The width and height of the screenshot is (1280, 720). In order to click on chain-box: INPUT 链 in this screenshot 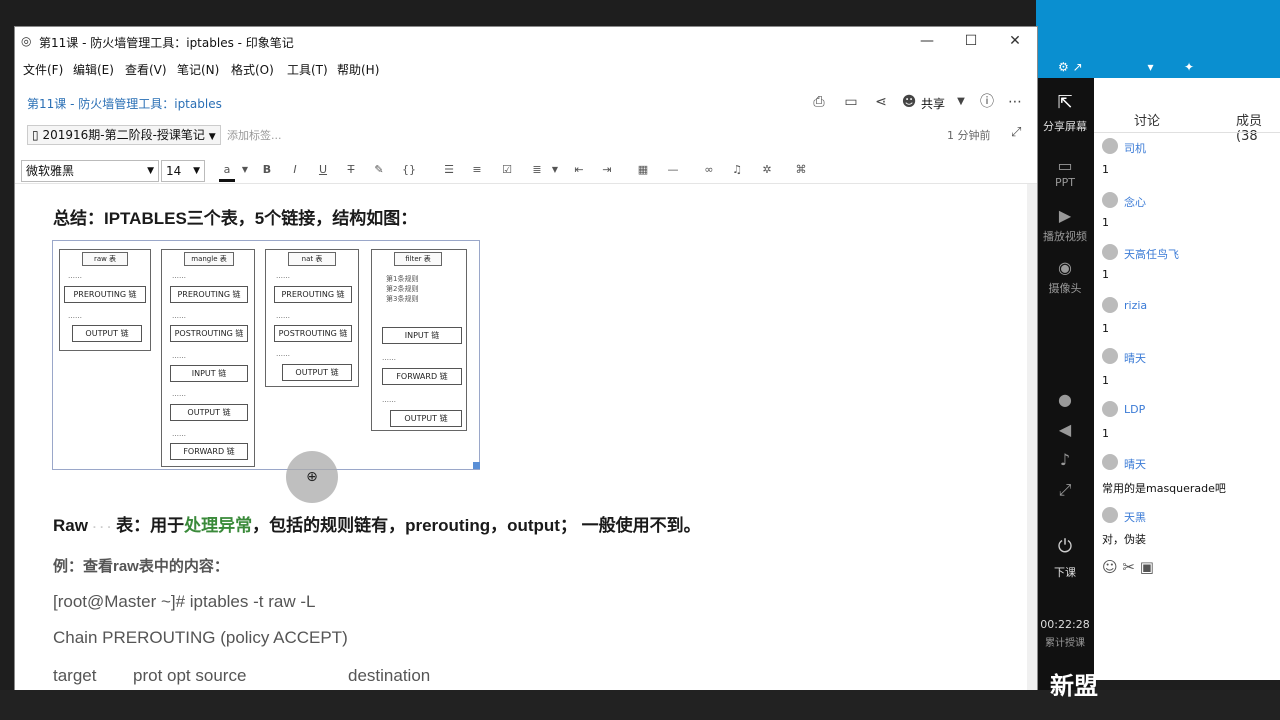, I will do `click(422, 335)`.